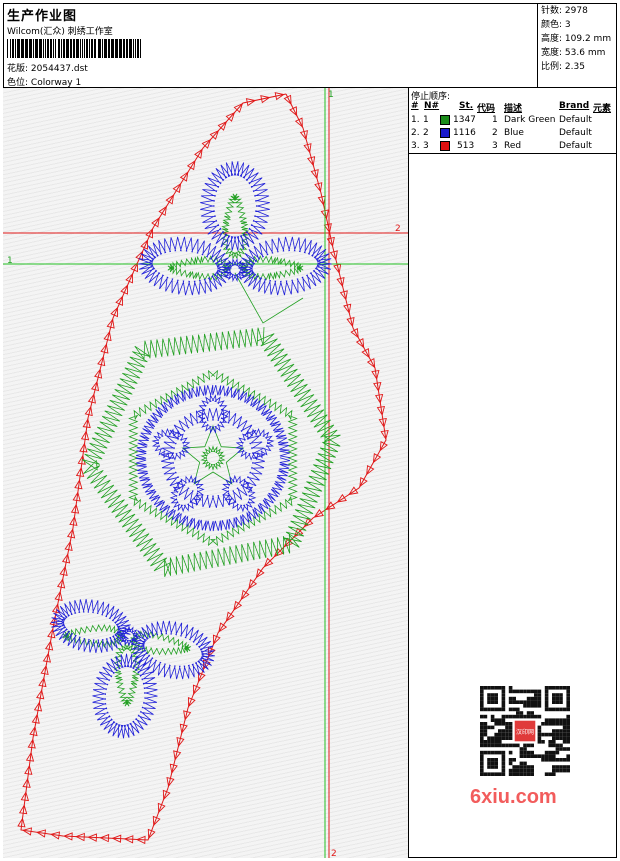 The height and width of the screenshot is (861, 620). I want to click on col-header-description: 描述, so click(513, 109).